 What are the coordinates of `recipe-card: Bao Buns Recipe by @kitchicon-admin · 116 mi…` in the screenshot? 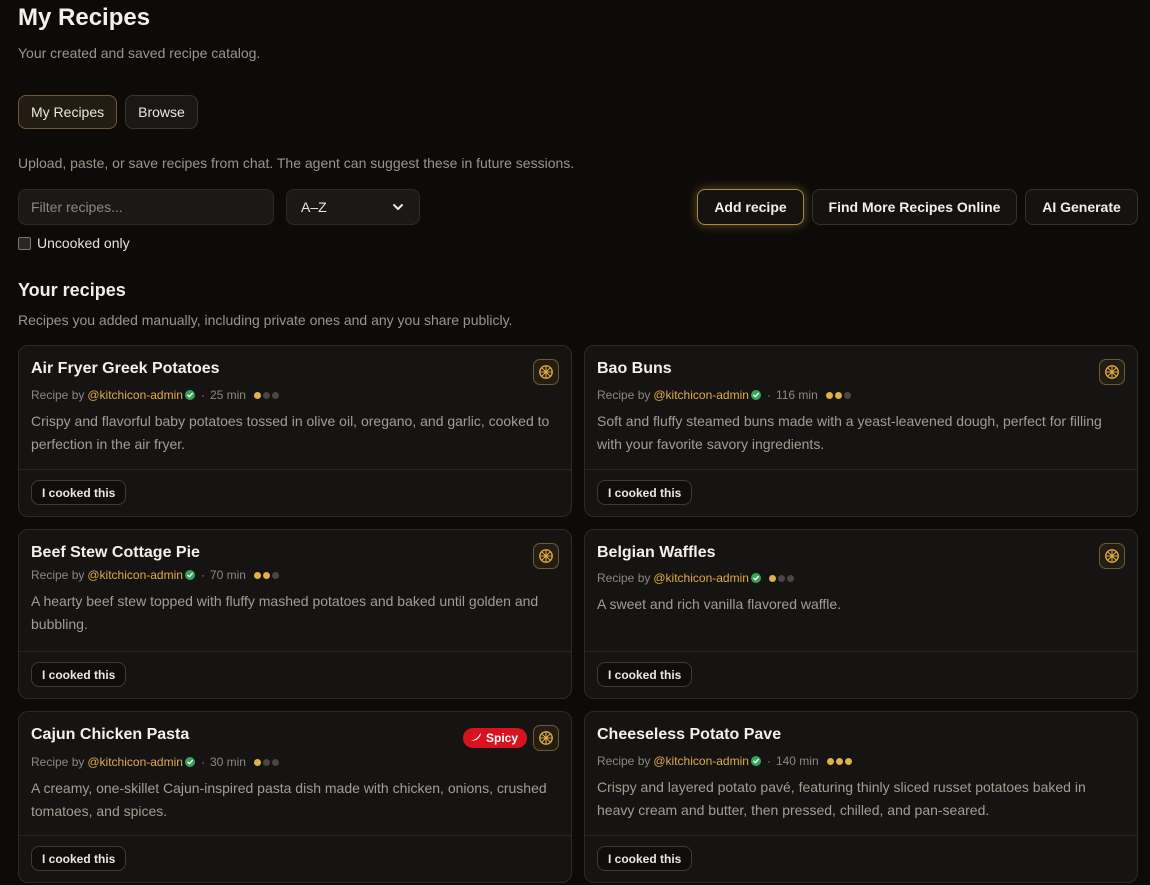 It's located at (861, 431).